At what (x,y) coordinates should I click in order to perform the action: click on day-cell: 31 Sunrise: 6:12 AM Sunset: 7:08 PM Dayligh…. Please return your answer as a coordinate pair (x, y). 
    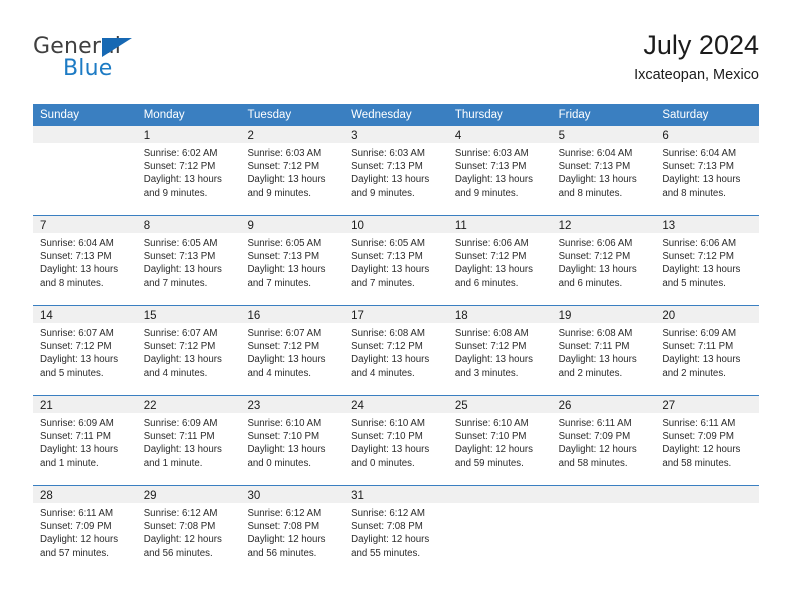
    Looking at the image, I should click on (396, 530).